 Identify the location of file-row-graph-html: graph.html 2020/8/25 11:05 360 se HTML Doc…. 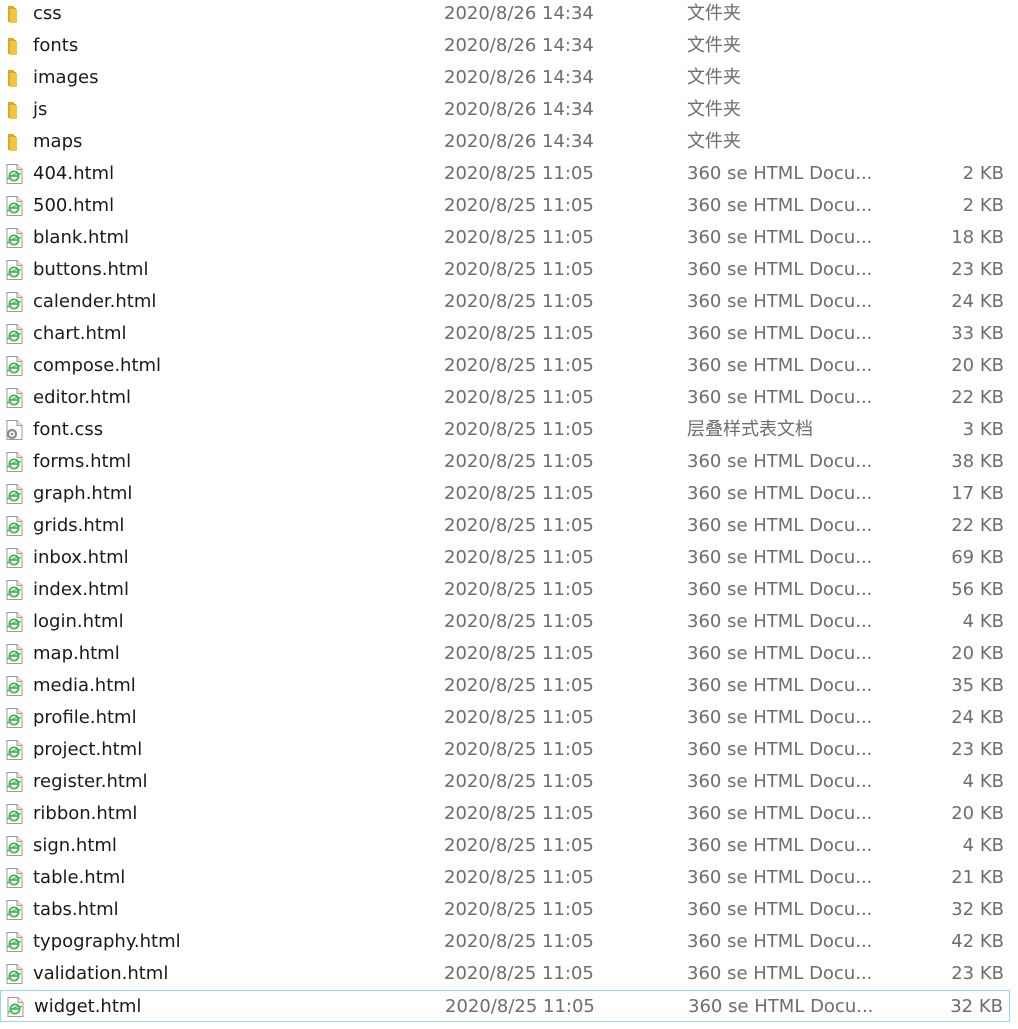
(505, 494).